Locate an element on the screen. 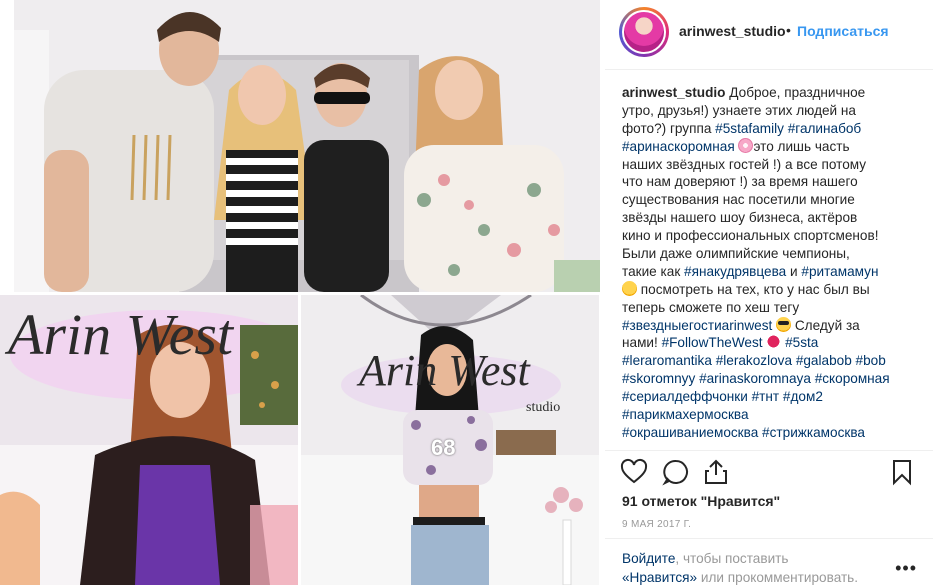 Image resolution: width=933 pixels, height=585 pixels. caption-line: #сериалдеффчонки #тнт #дом2 is located at coordinates (772, 397).